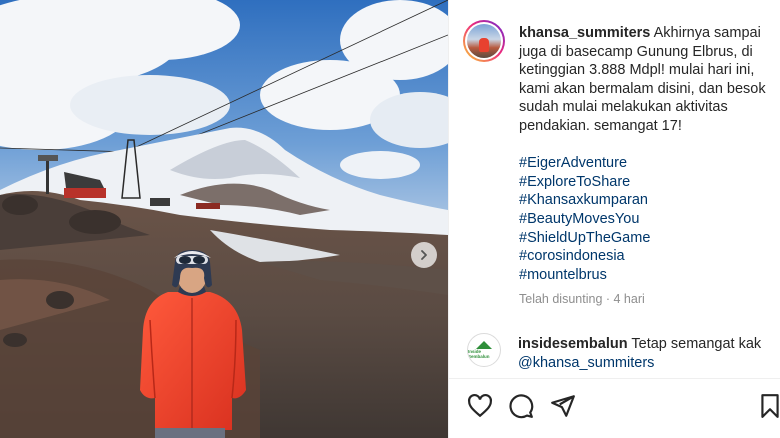 The width and height of the screenshot is (780, 438). Describe the element at coordinates (649, 238) in the screenshot. I see `hashtag-link: #ShieldUpTheGame` at that location.